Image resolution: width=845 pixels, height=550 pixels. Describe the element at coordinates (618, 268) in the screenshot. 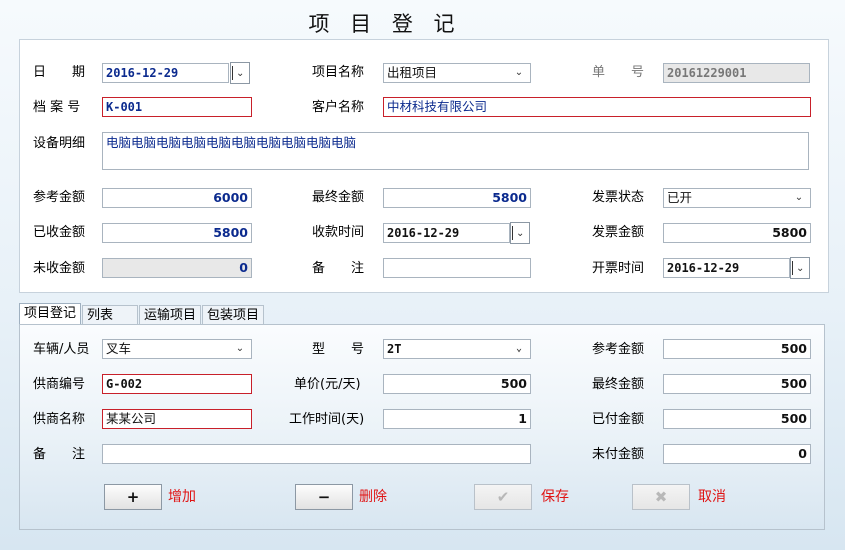

I see `invoice-time-label: 开票时间` at that location.